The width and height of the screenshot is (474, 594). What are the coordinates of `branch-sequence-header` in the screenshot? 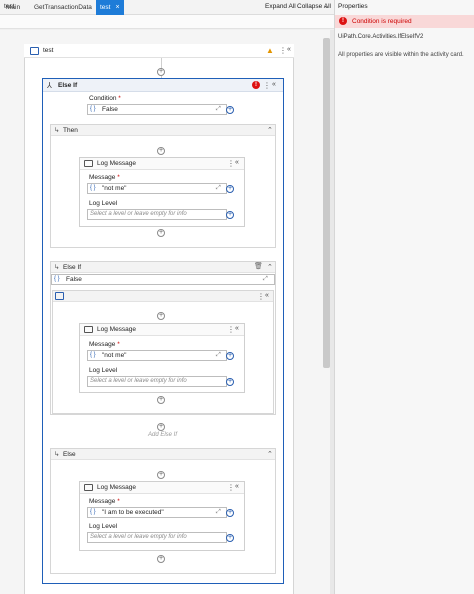 It's located at (163, 296).